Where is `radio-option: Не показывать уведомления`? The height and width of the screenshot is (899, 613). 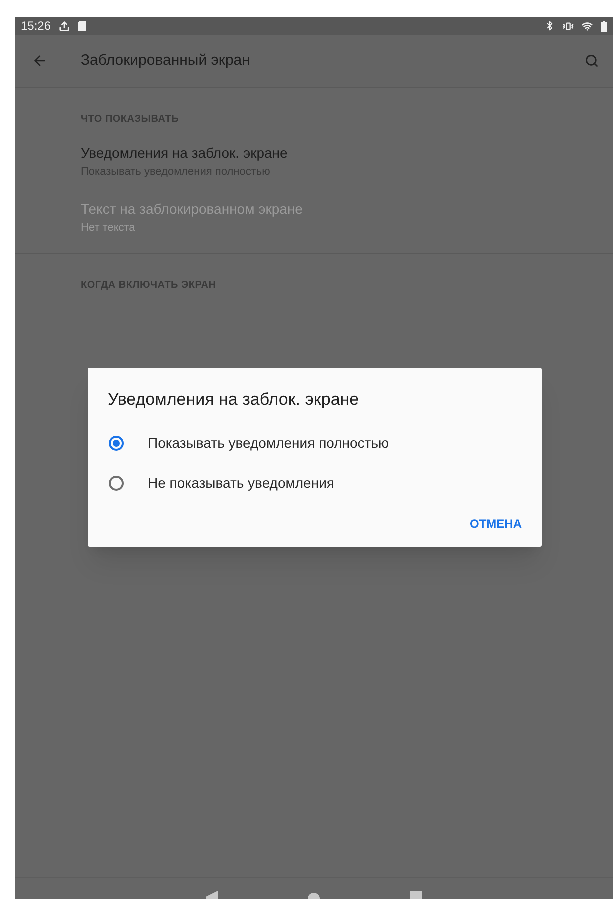 radio-option: Не показывать уведомления is located at coordinates (315, 483).